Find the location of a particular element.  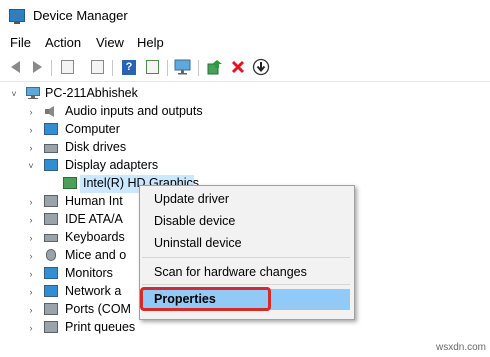

disk-icon is located at coordinates (51, 148).